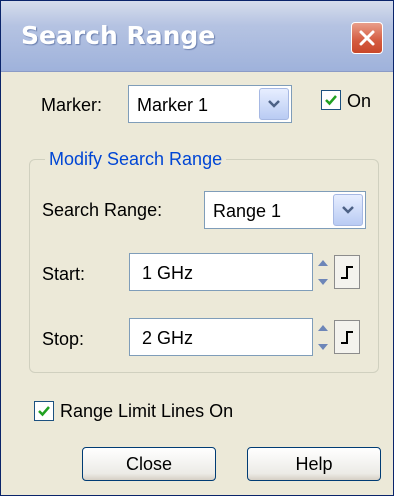  I want to click on help-button: Help, so click(314, 464).